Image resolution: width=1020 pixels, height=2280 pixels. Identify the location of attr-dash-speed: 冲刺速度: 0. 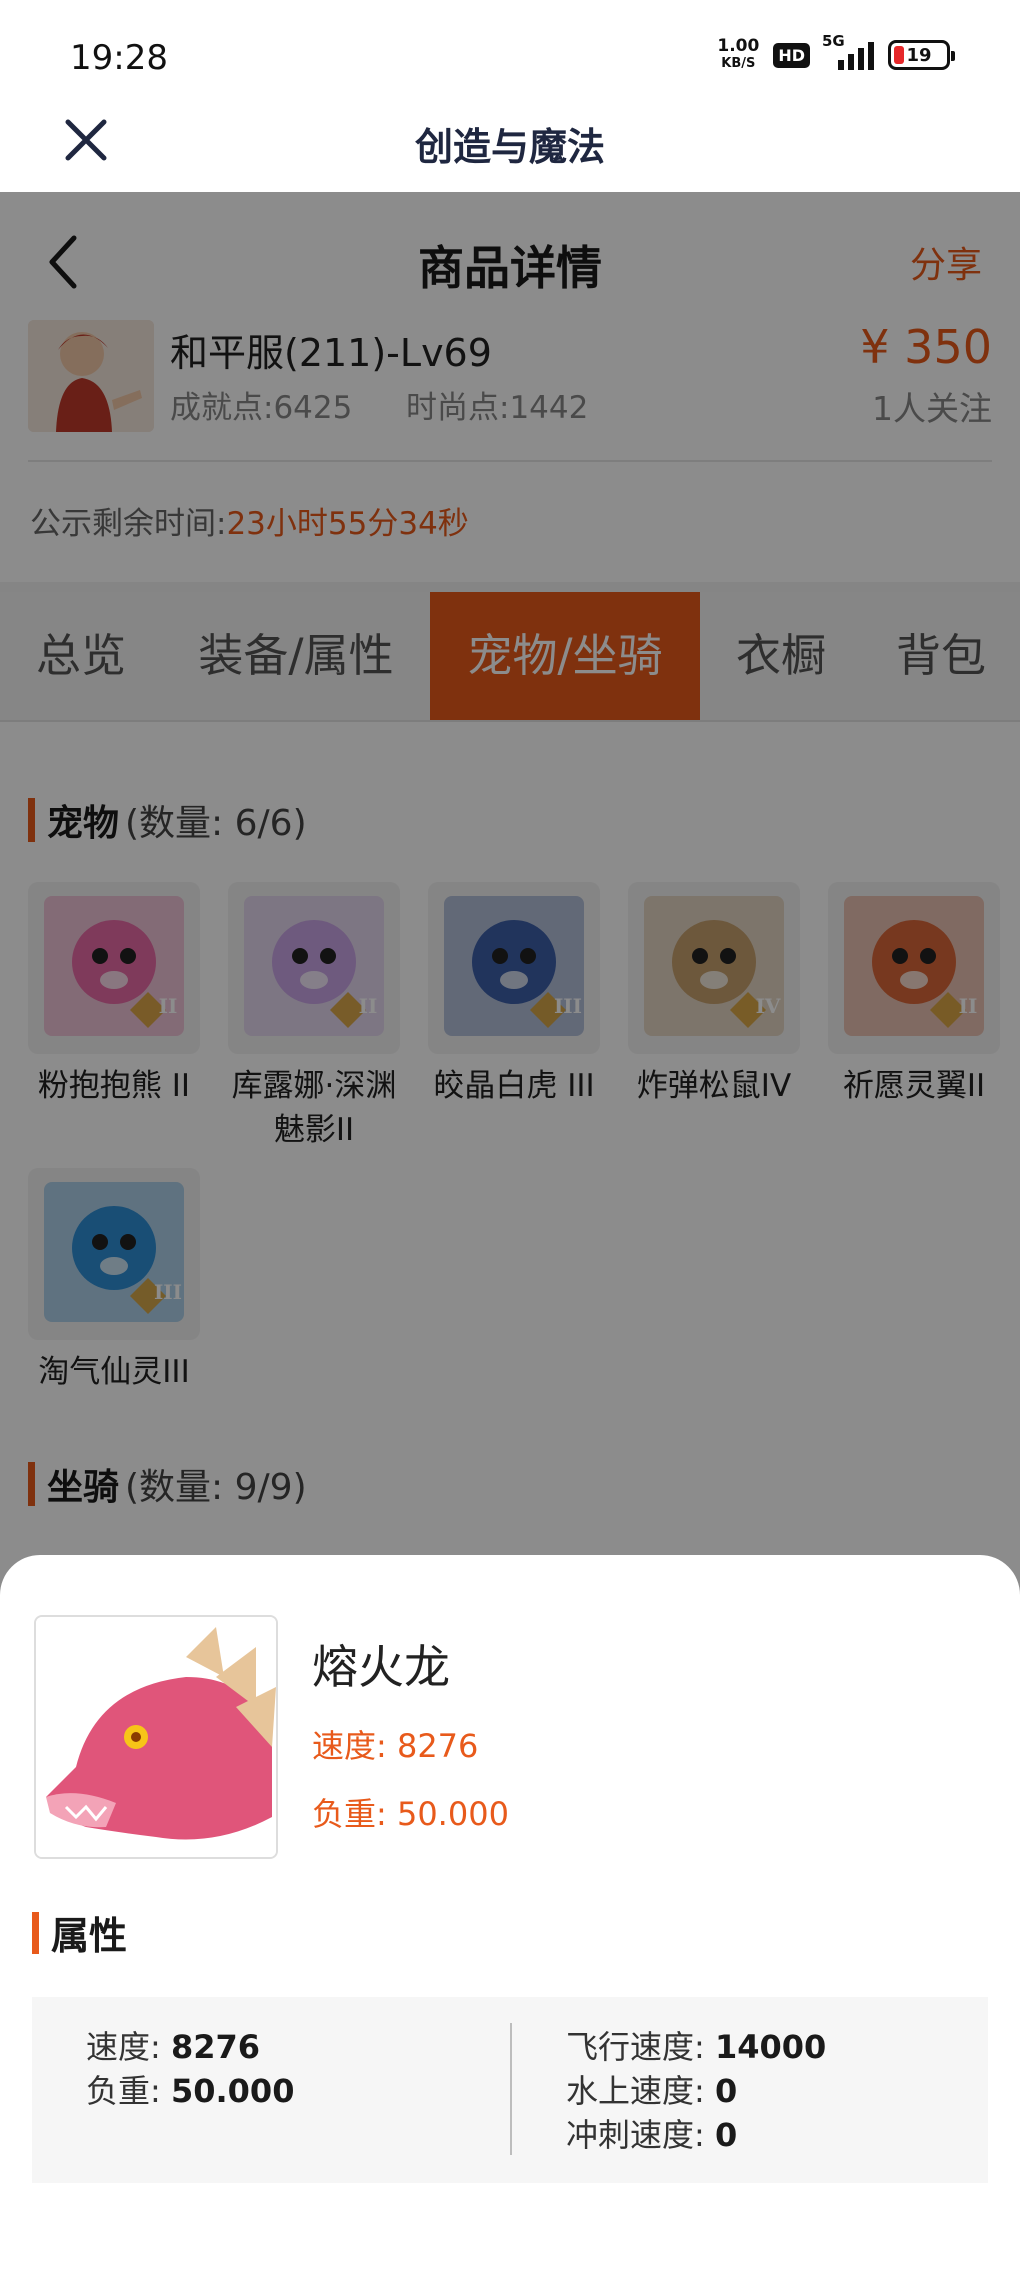
(696, 2135).